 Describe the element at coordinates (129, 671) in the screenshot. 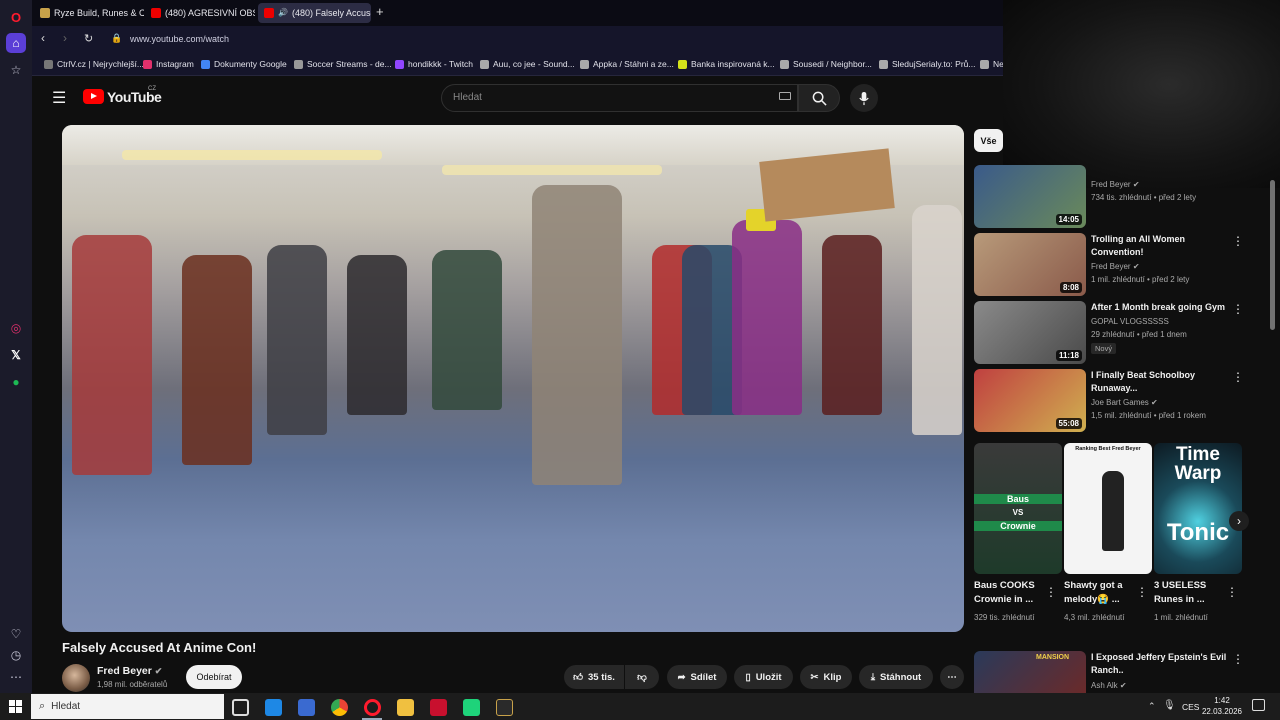

I see `channel-name: Fred Beyer ✔` at that location.